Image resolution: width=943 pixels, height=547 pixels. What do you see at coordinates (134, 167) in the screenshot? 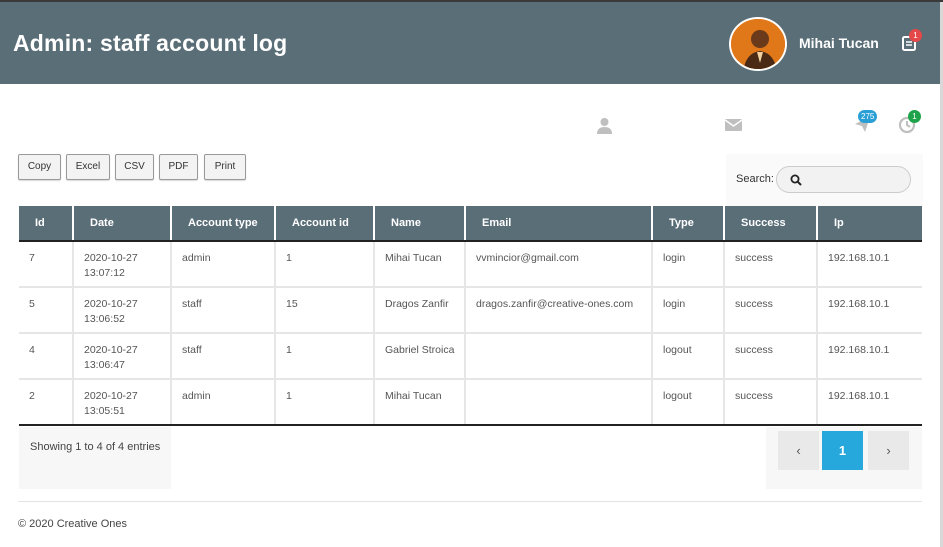
I see `csv-button: CSV` at bounding box center [134, 167].